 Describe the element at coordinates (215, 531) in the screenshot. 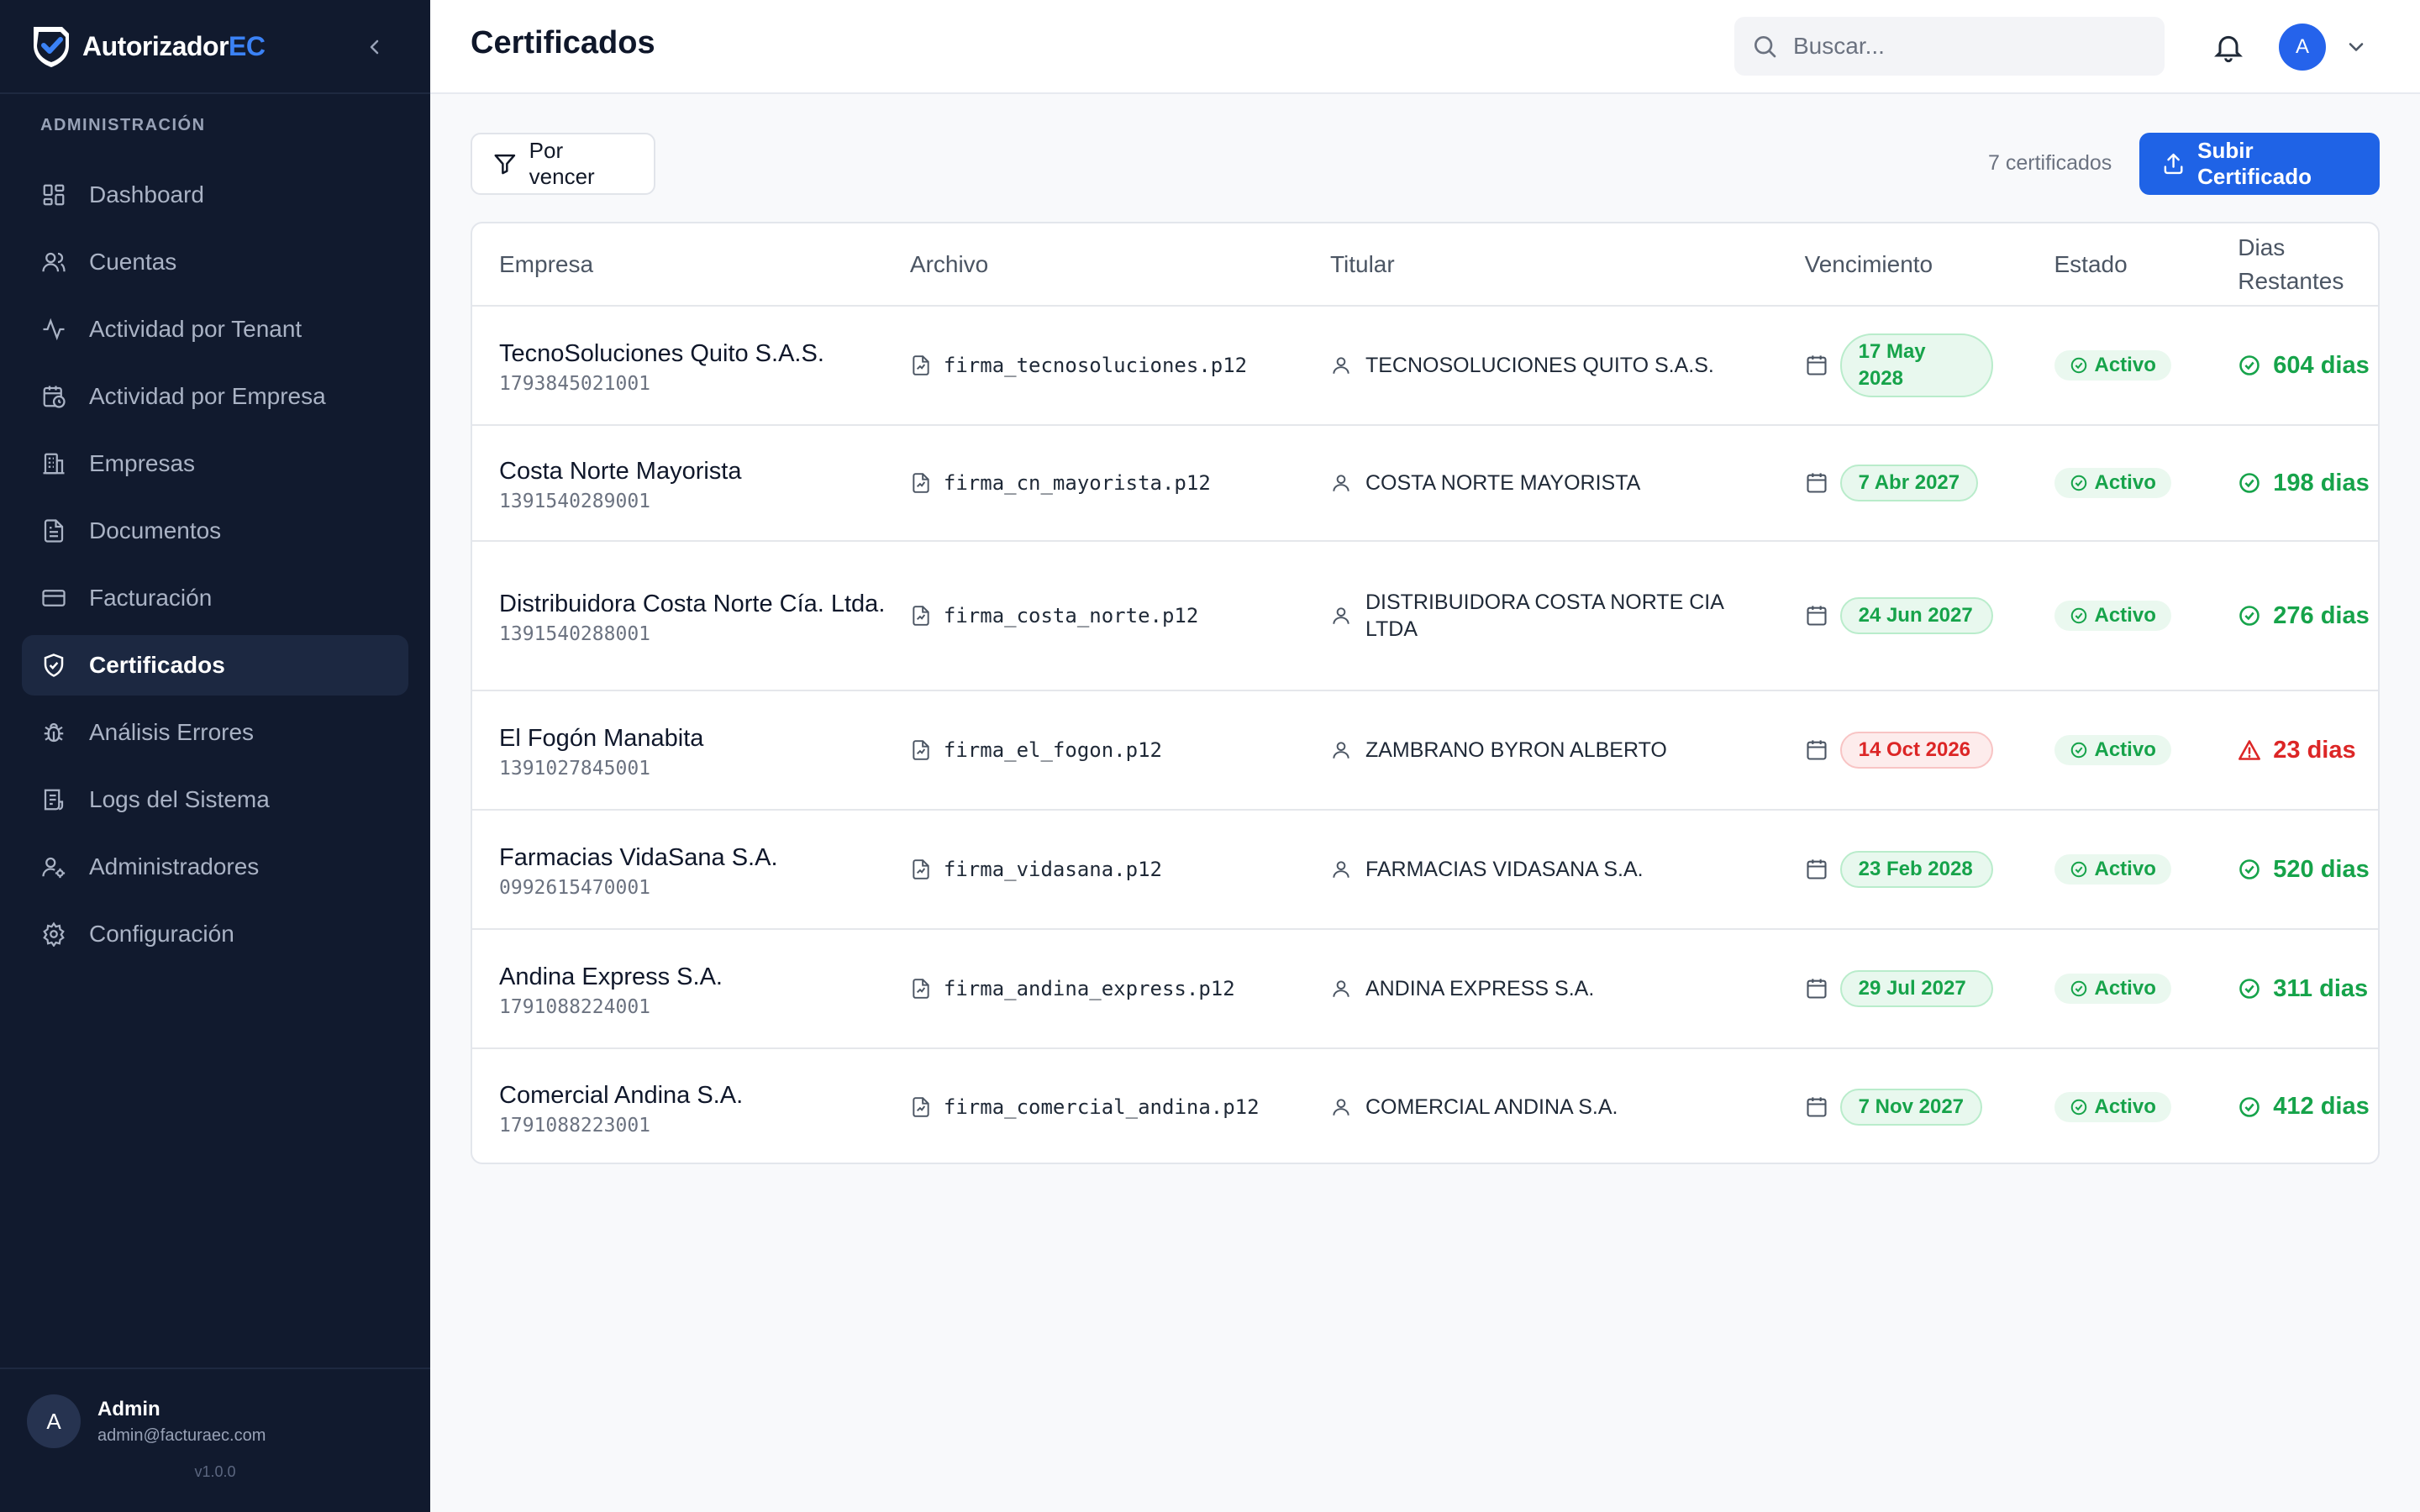

I see `sidebar-item-documentos: Documentos` at that location.